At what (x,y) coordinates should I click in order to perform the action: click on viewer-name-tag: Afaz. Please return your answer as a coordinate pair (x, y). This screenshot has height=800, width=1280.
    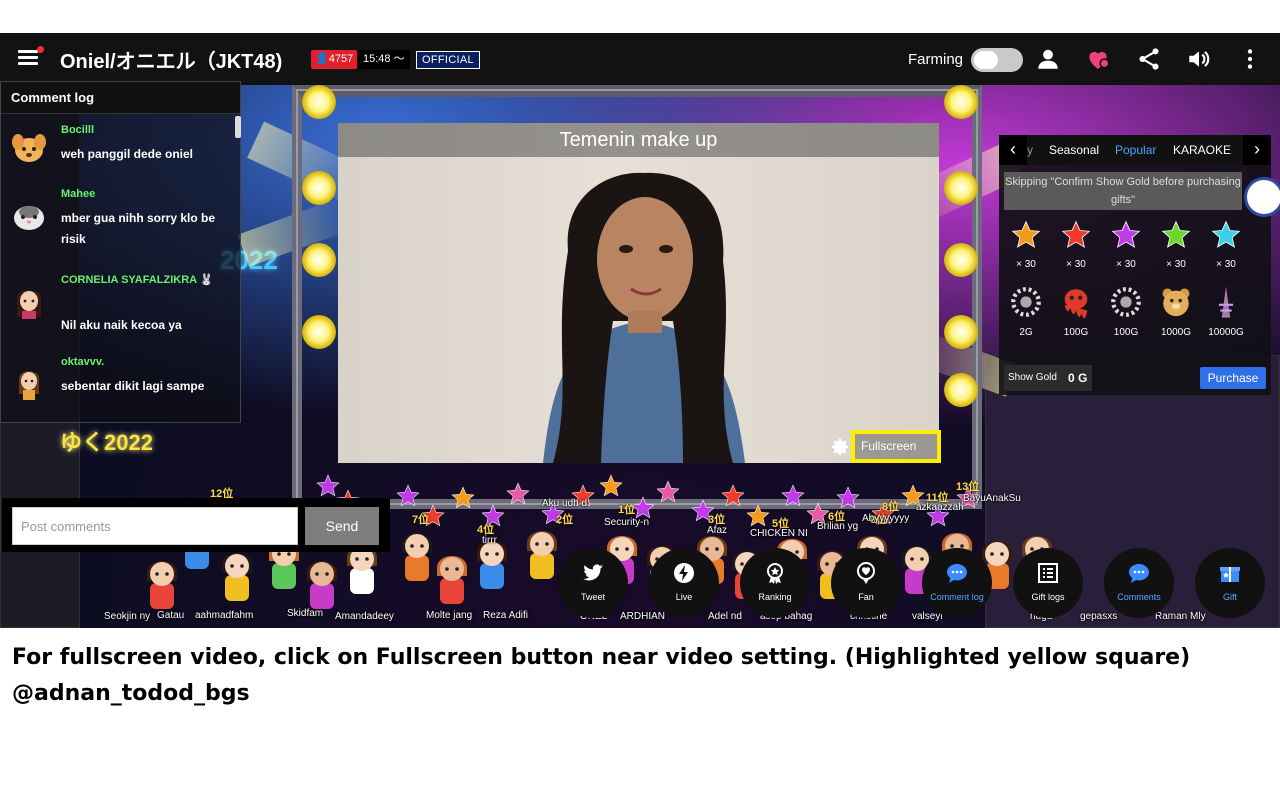
    Looking at the image, I should click on (717, 530).